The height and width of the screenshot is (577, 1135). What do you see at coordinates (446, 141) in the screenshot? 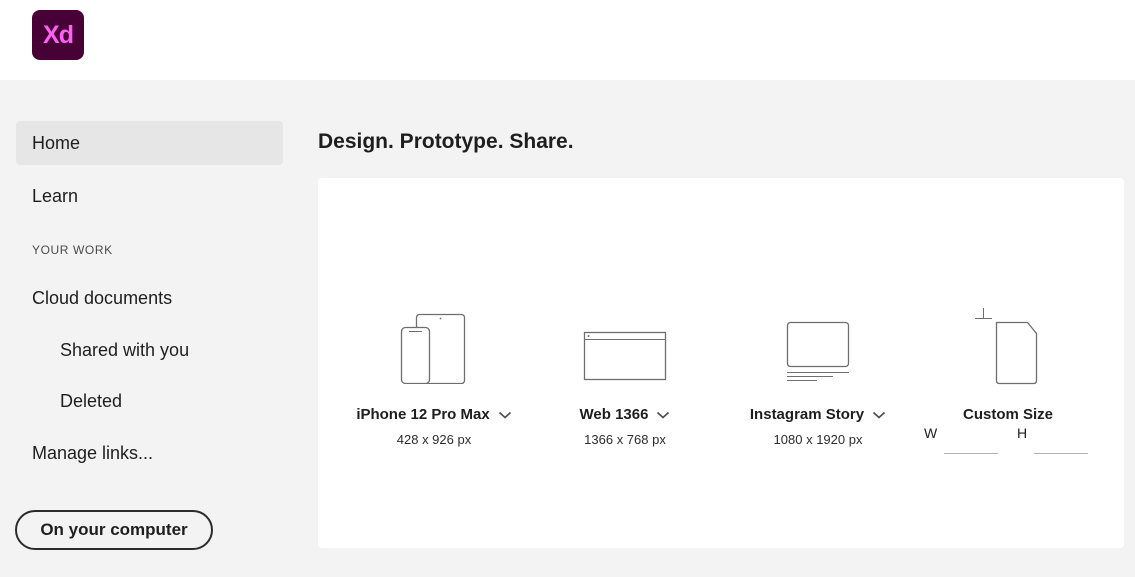
I see `page-title: Design. Prototype. Share.` at bounding box center [446, 141].